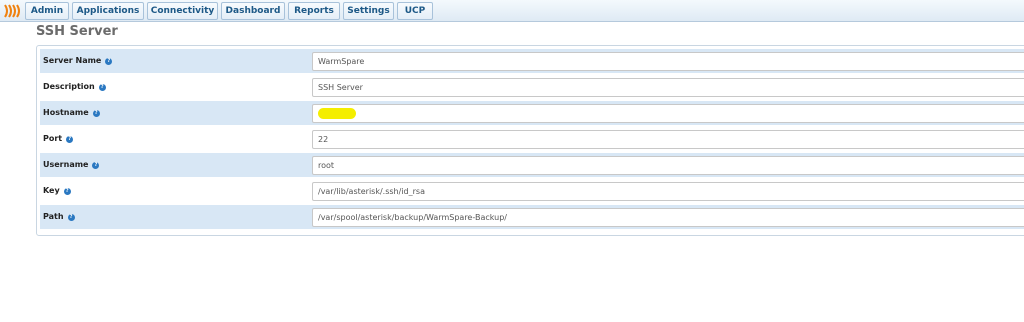  I want to click on page-title: SSH Server, so click(77, 31).